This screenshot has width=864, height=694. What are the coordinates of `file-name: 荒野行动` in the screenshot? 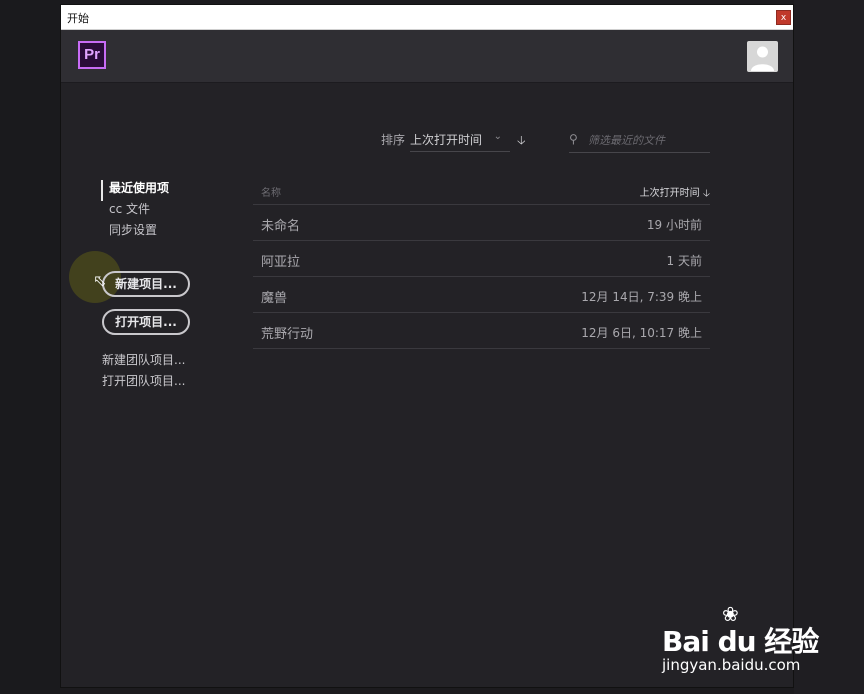 It's located at (287, 334).